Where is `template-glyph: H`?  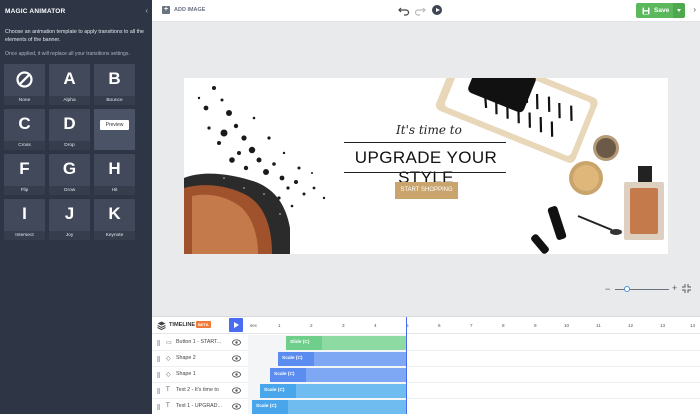
template-glyph: H is located at coordinates (114, 168).